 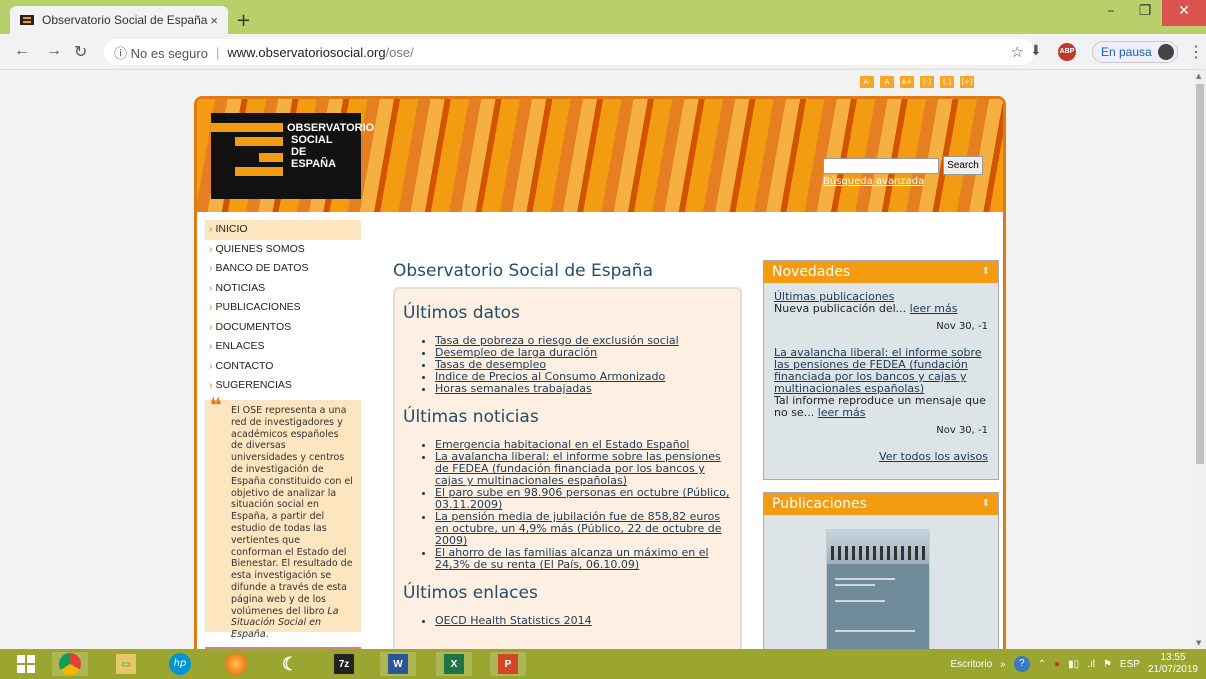 What do you see at coordinates (314, 164) in the screenshot?
I see `logo-word: ESPAÑA` at bounding box center [314, 164].